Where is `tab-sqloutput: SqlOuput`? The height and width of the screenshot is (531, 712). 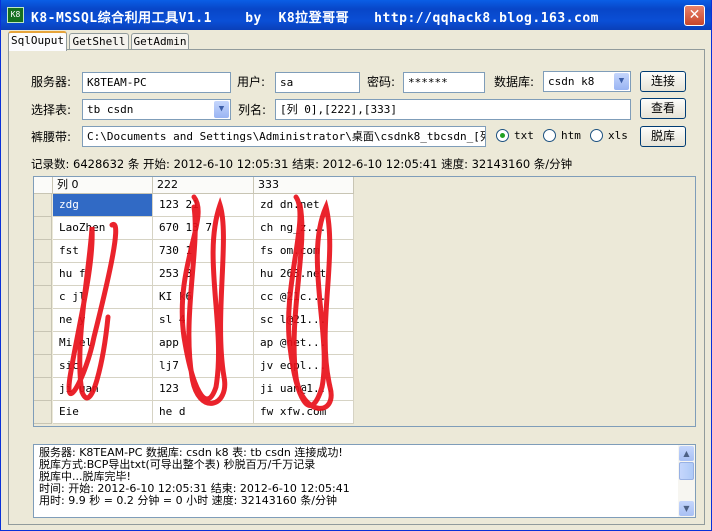 tab-sqloutput: SqlOuput is located at coordinates (37, 41).